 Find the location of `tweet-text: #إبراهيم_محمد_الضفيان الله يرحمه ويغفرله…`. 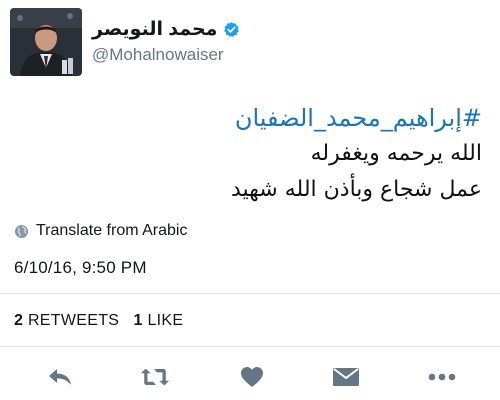

tweet-text: #إبراهيم_محمد_الضفيان الله يرحمه ويغفرله… is located at coordinates (356, 154).